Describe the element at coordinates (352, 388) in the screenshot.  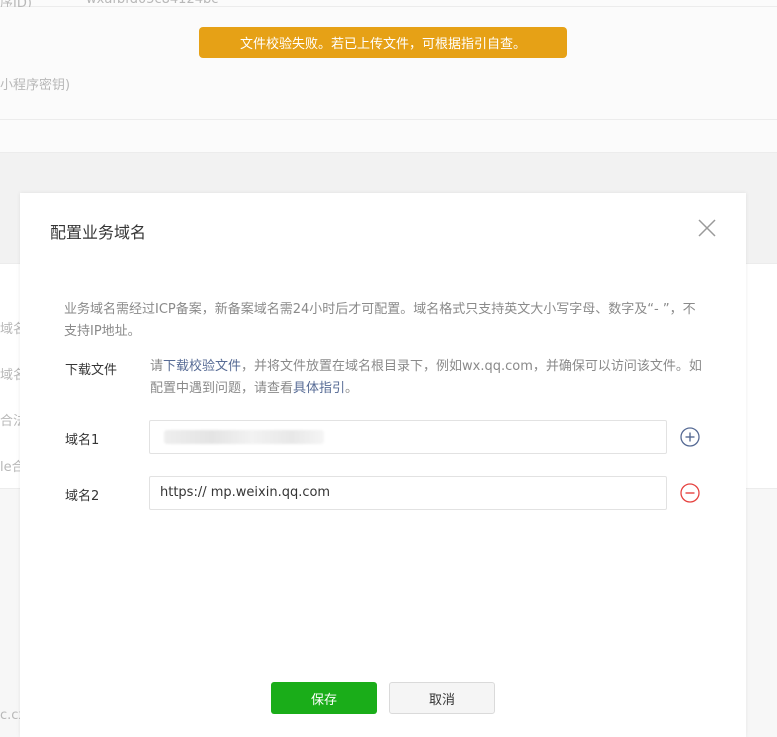
I see `download-text-suffix: 。` at that location.